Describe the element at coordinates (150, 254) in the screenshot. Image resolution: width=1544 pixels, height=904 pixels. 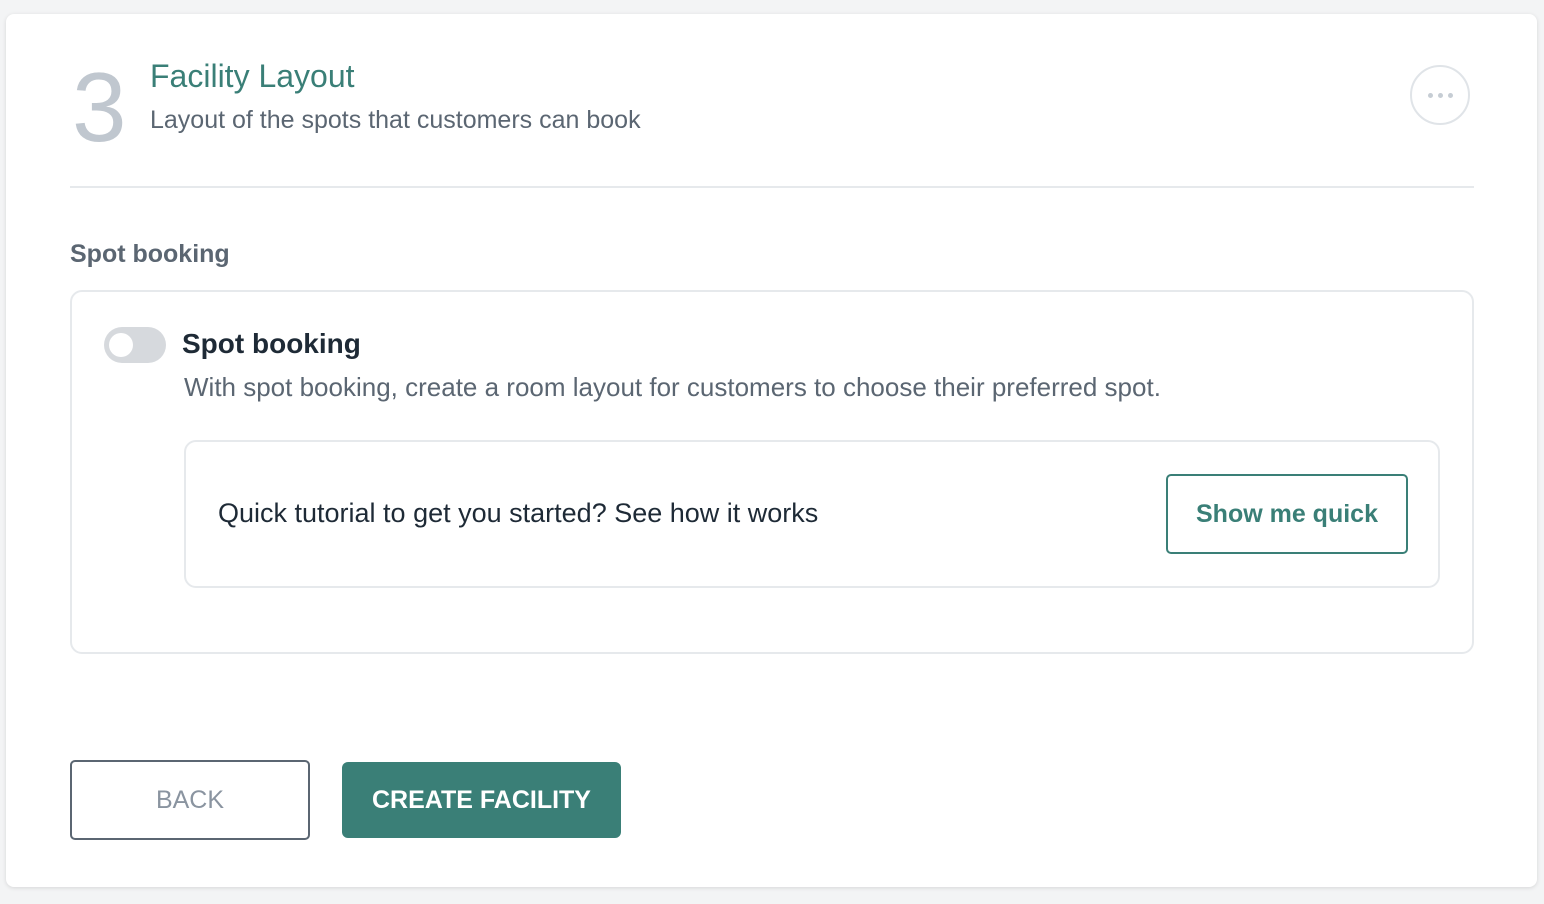
I see `section-label: Spot booking` at that location.